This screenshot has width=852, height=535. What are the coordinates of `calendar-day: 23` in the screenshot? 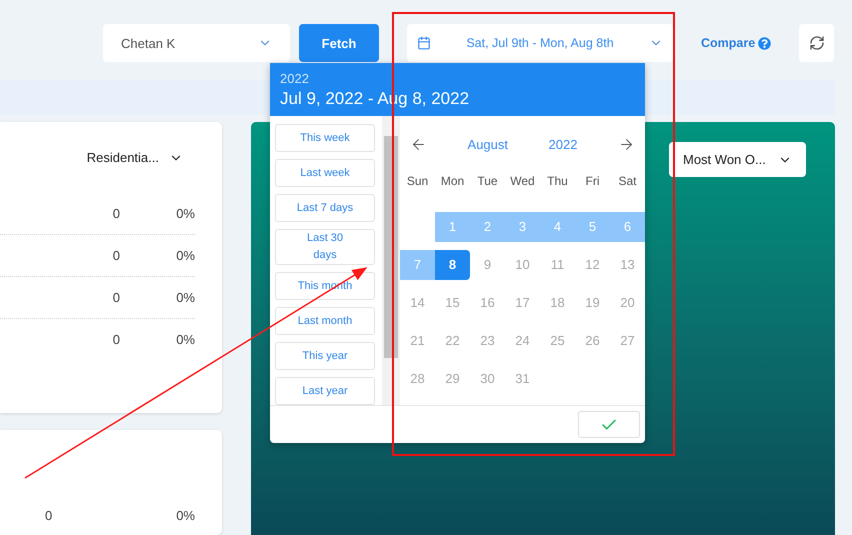 It's located at (487, 341).